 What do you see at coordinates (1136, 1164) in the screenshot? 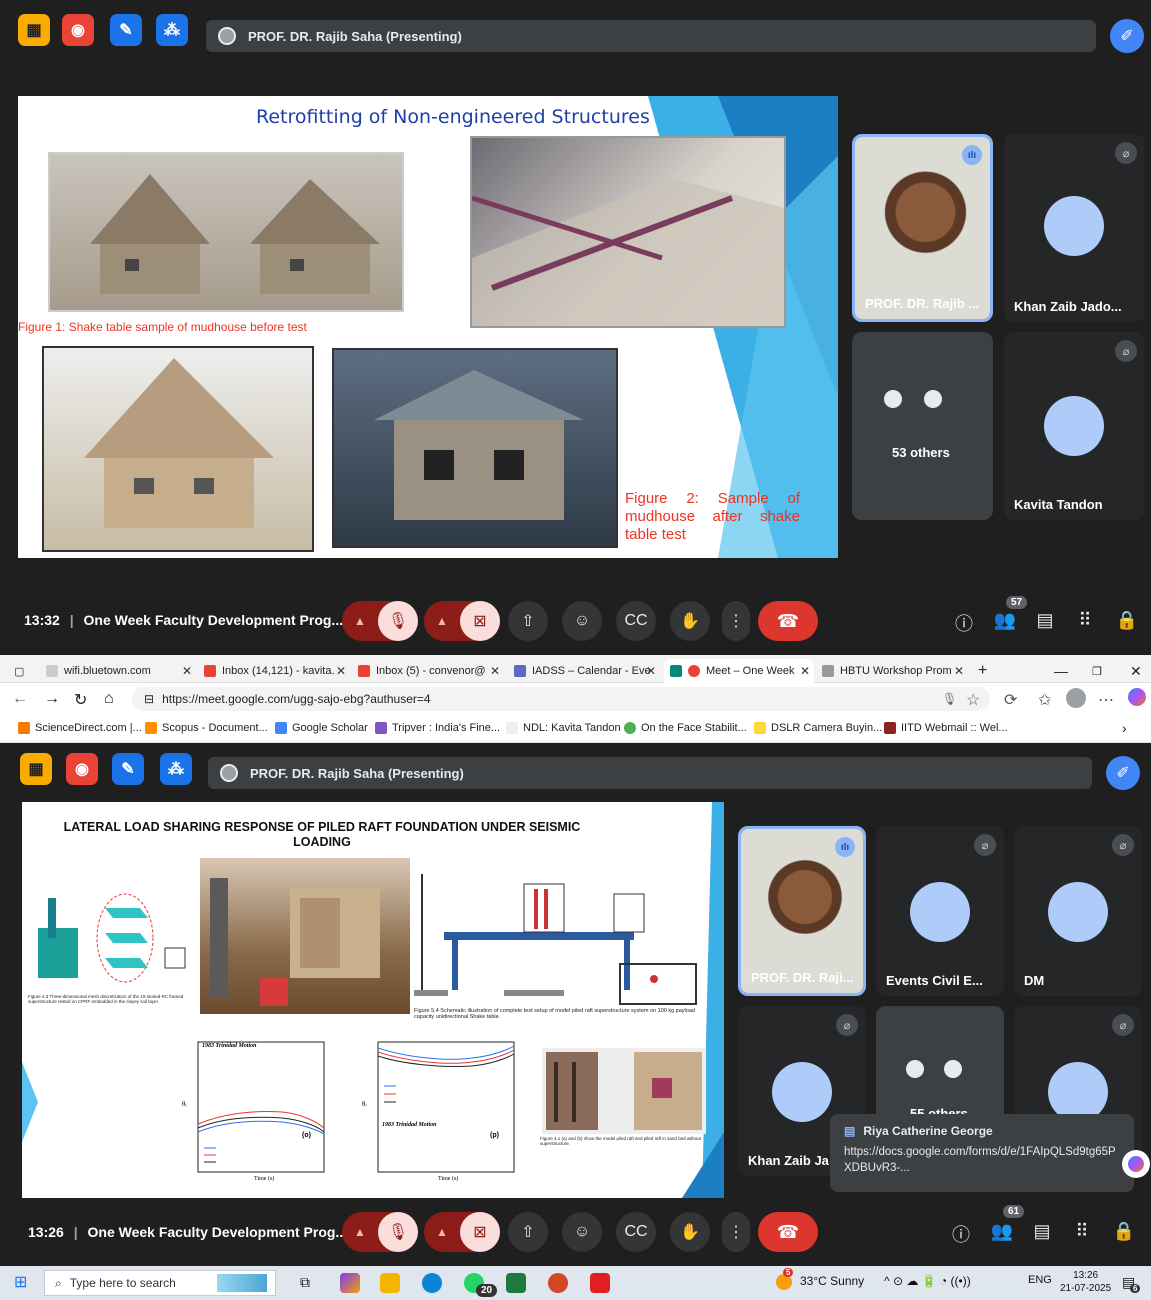
I see `copilot-floating-button` at bounding box center [1136, 1164].